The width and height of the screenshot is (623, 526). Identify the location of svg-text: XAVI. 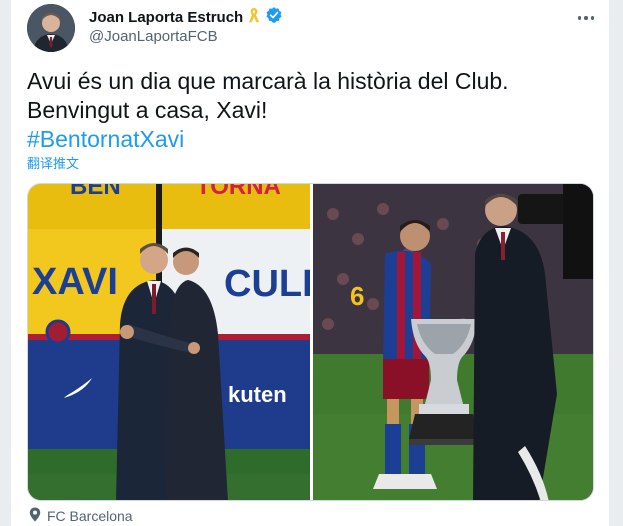
(75, 282).